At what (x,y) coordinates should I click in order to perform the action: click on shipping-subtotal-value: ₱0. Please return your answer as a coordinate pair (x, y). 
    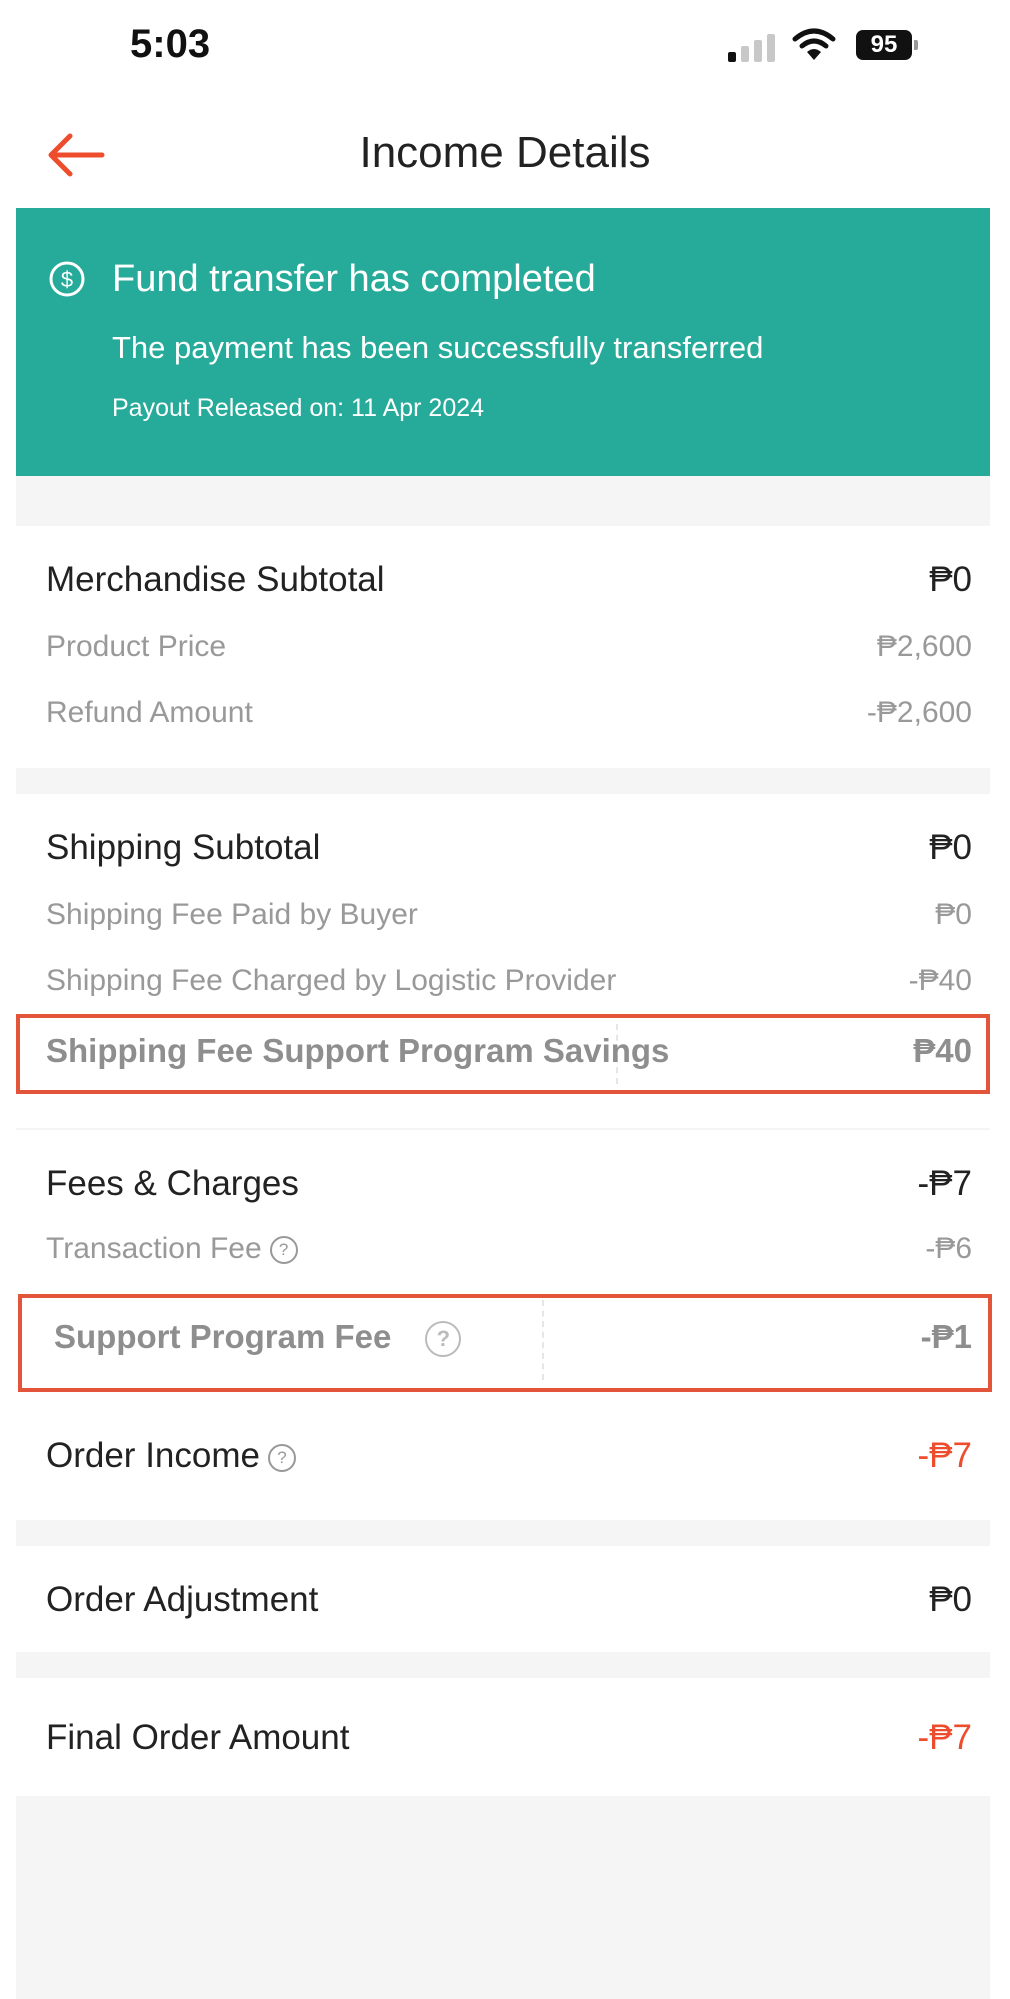
    Looking at the image, I should click on (950, 847).